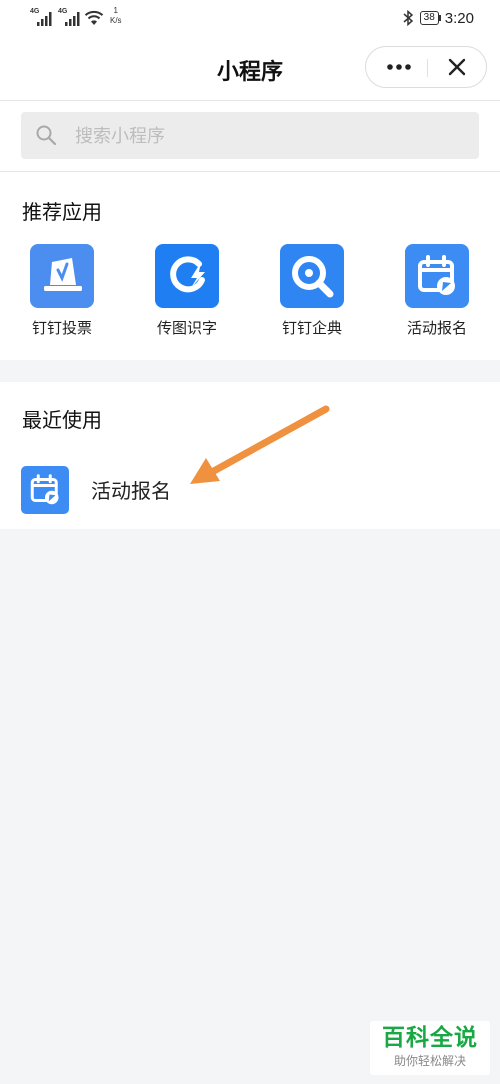 The image size is (500, 1084). I want to click on recent-item-event-signup: 活动报名, so click(250, 492).